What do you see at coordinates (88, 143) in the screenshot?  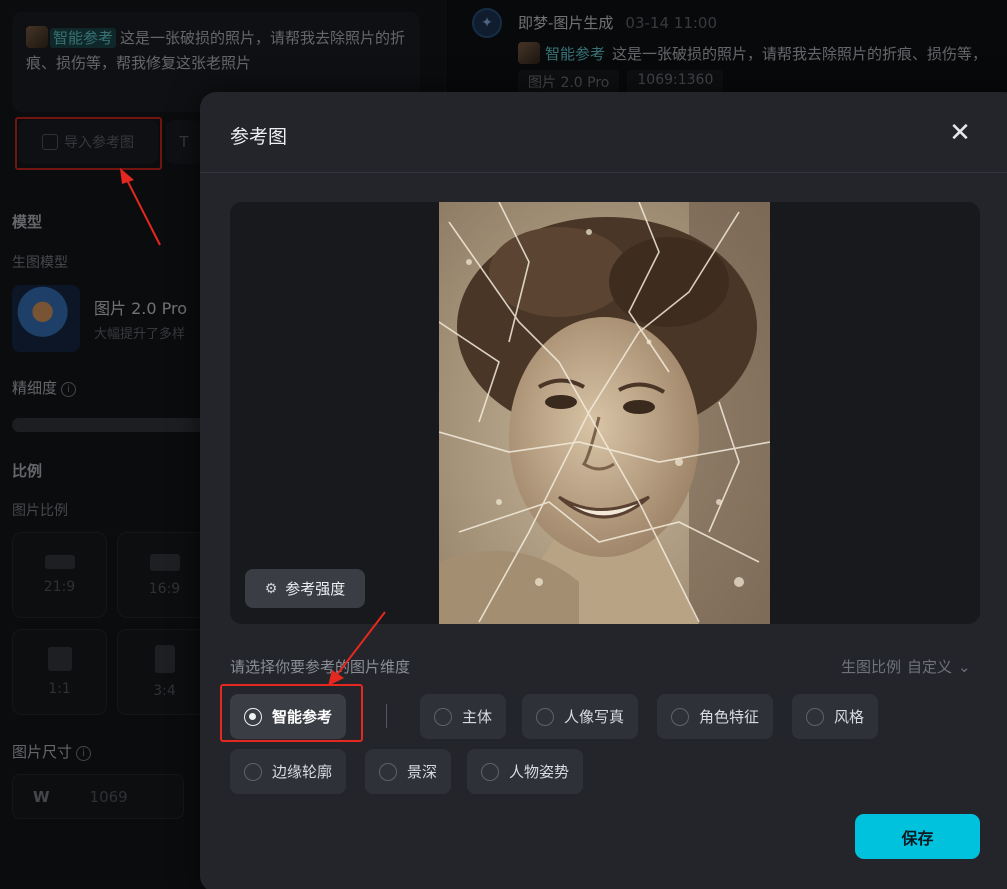 I see `import-button-highlight` at bounding box center [88, 143].